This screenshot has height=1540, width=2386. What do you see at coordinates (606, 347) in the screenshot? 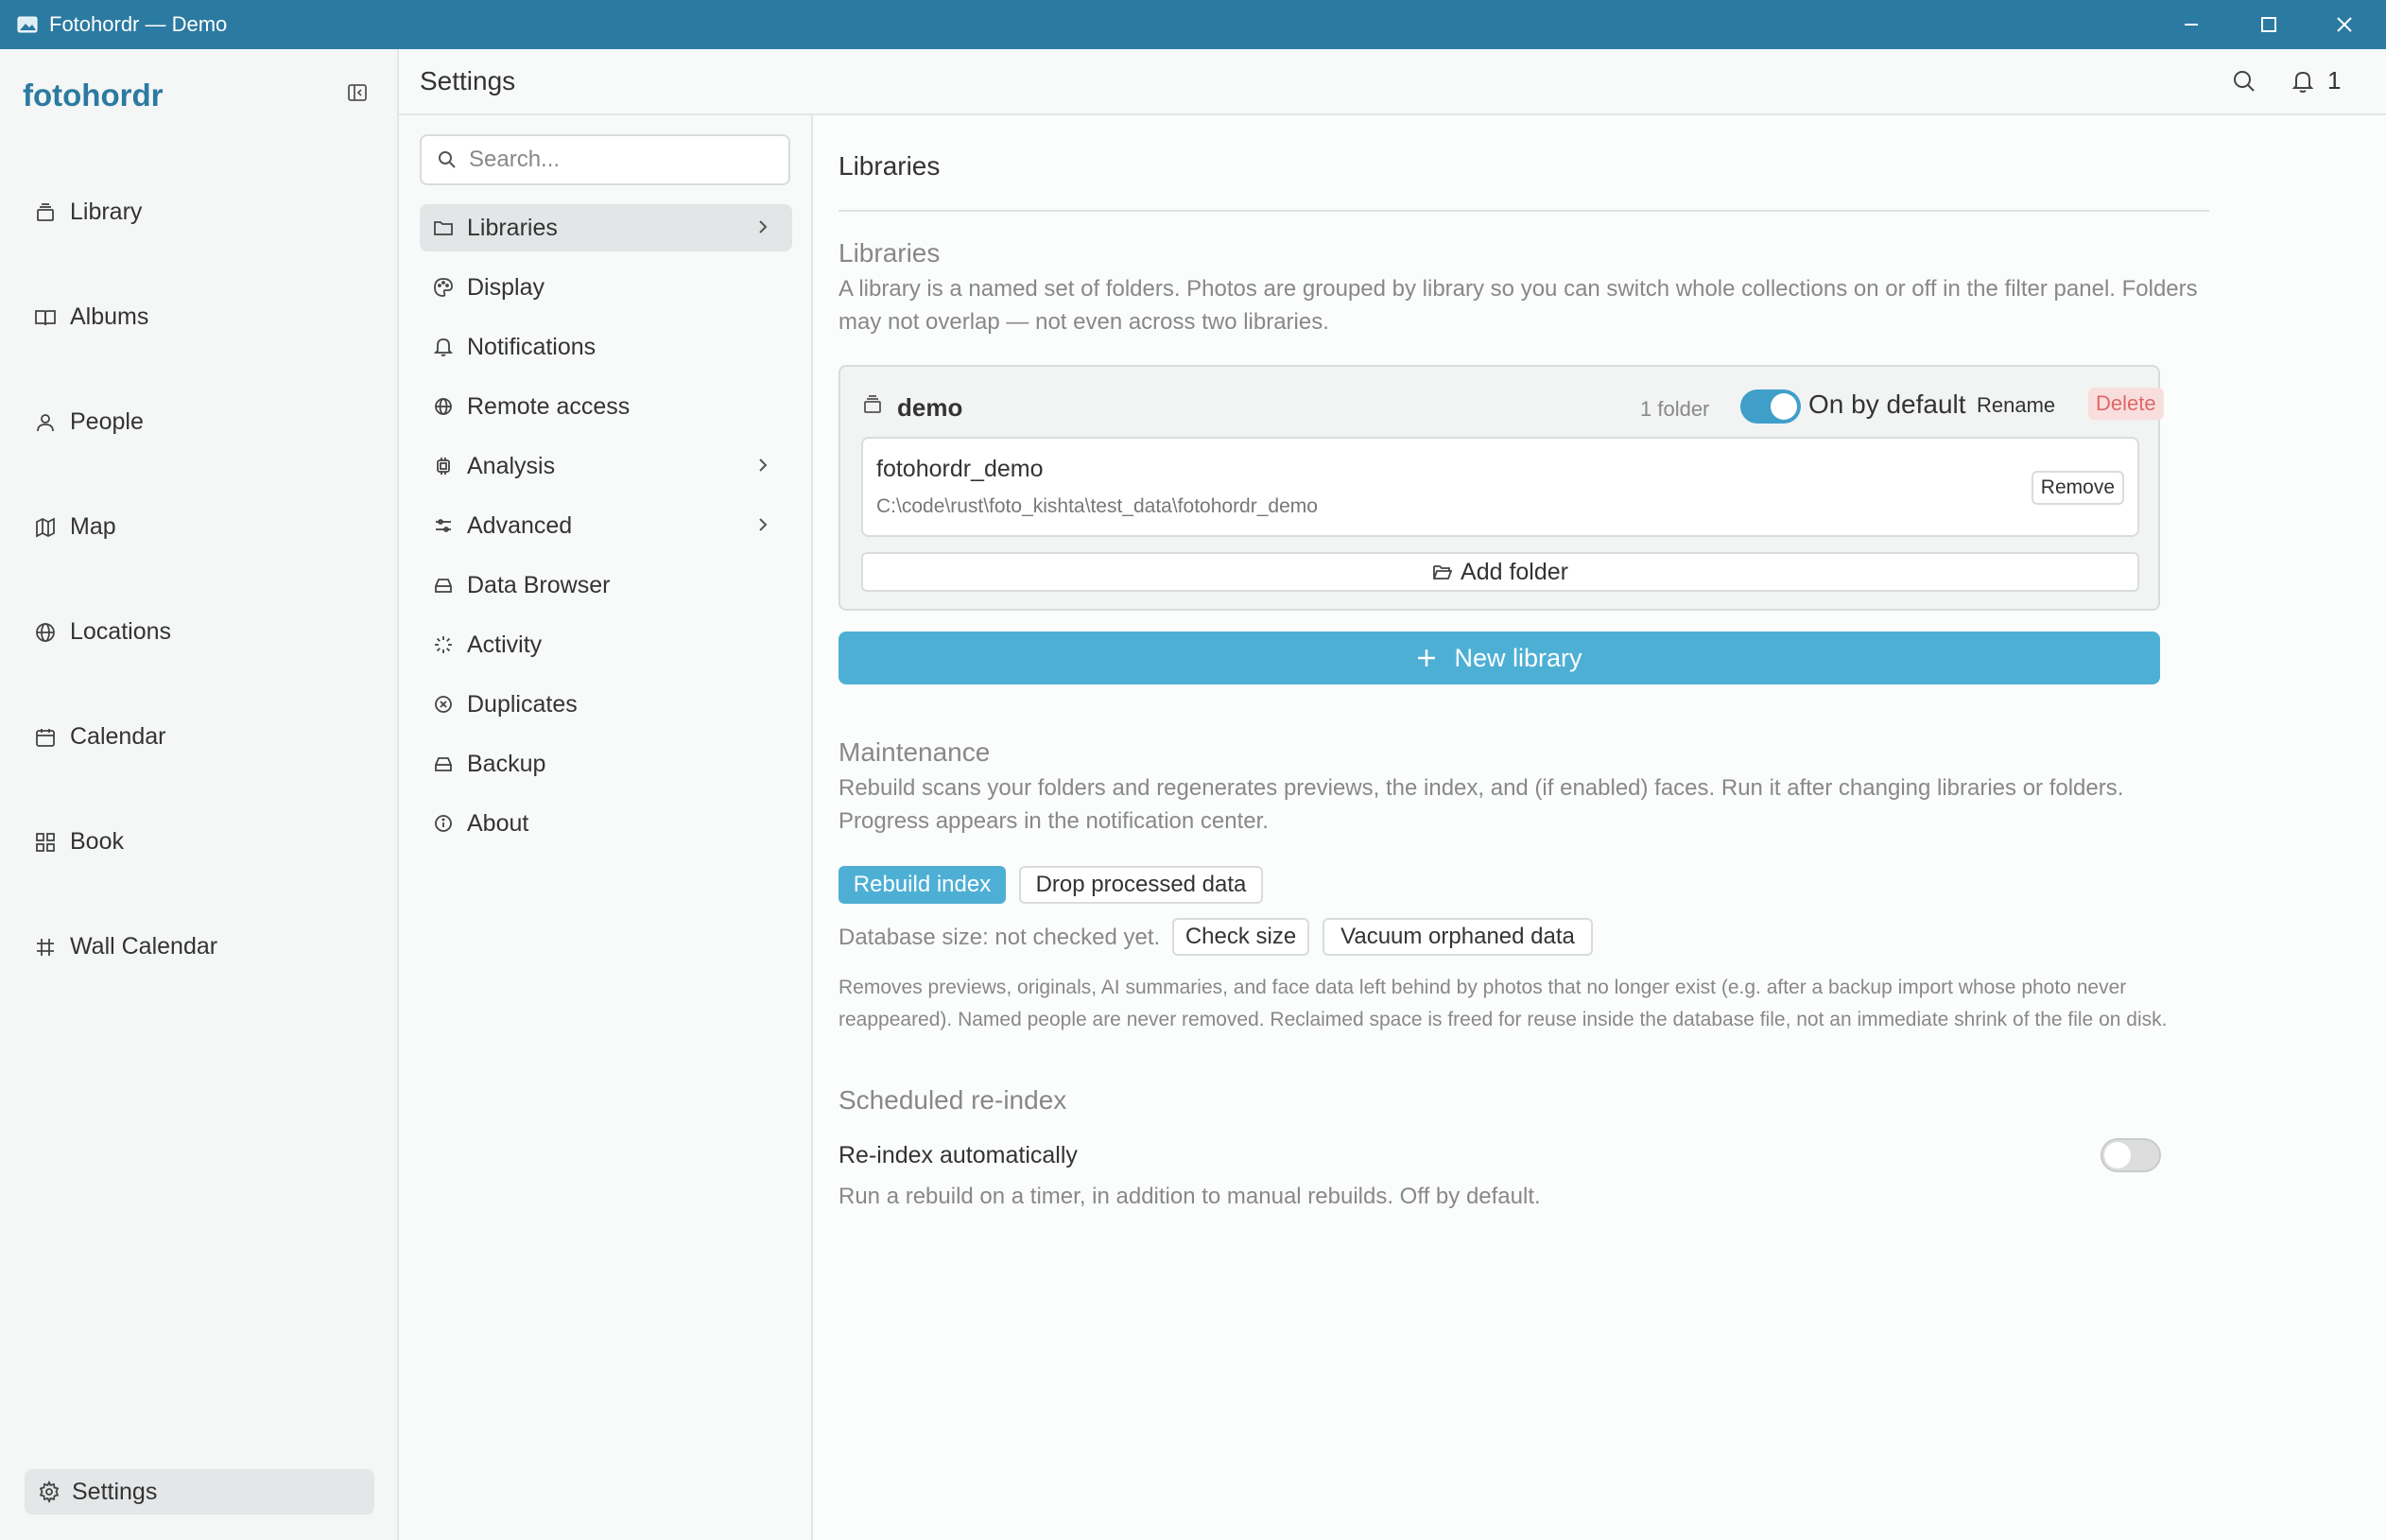
I see `settings-nav-notifications: Notifications` at bounding box center [606, 347].